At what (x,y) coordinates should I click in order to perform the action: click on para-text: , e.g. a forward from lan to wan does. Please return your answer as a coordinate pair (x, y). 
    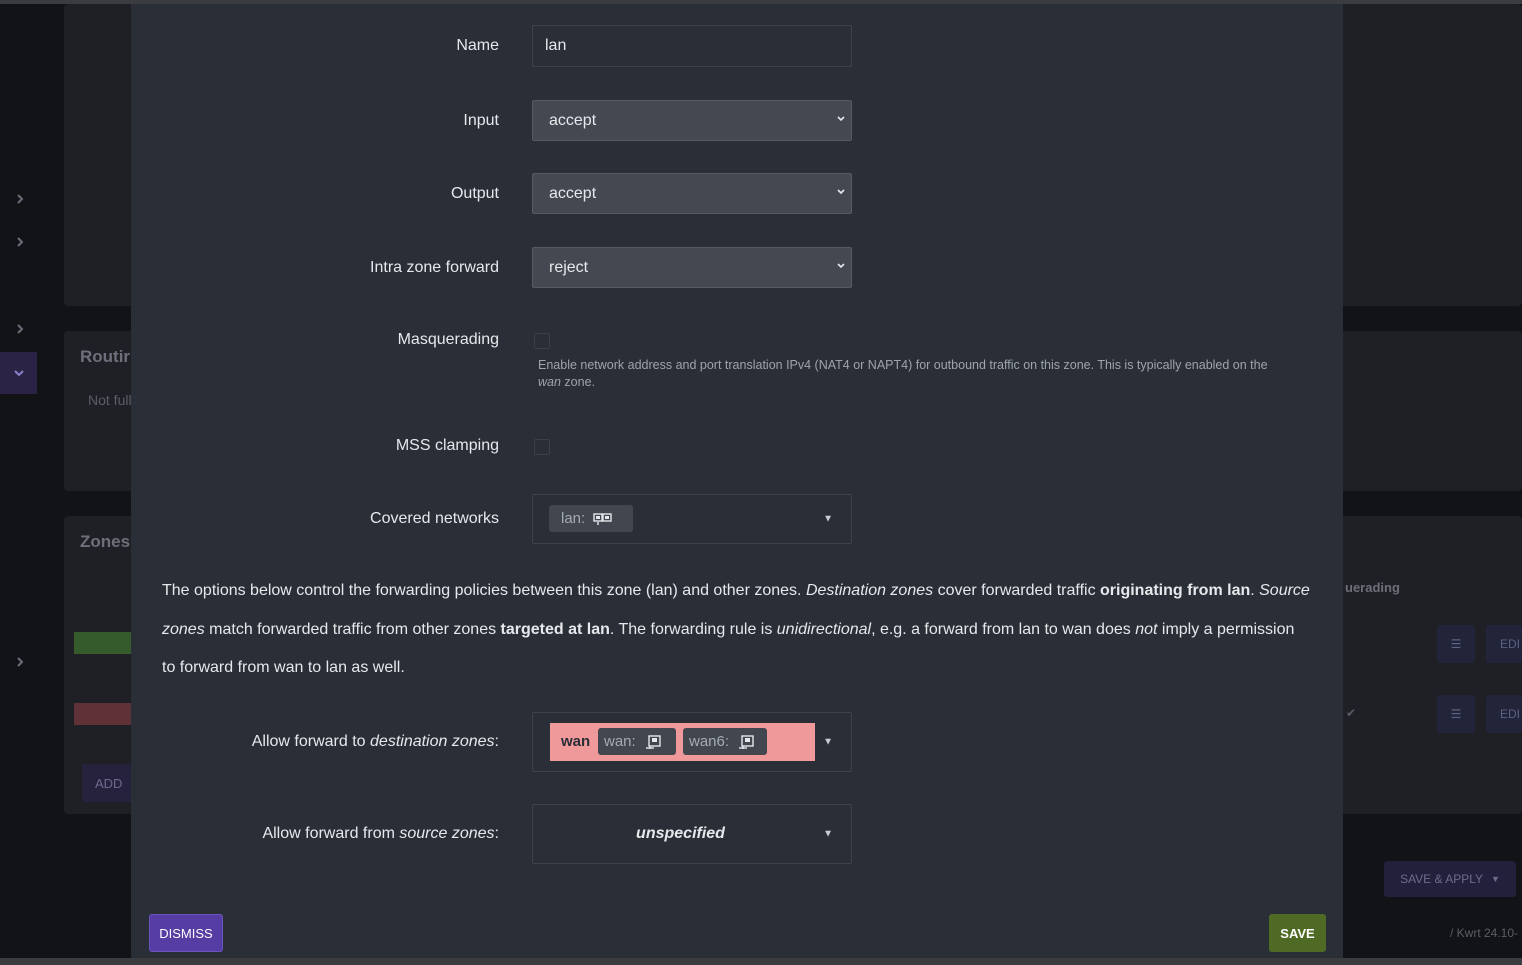
    Looking at the image, I should click on (1003, 629).